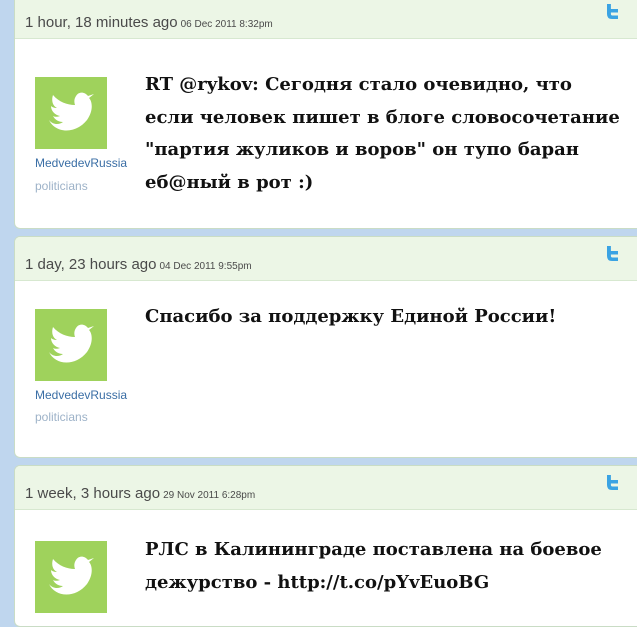 The image size is (637, 627). I want to click on tweet-time: 1 hour, 18 minutes ago 06 Dec 2011 8:32pm, so click(149, 22).